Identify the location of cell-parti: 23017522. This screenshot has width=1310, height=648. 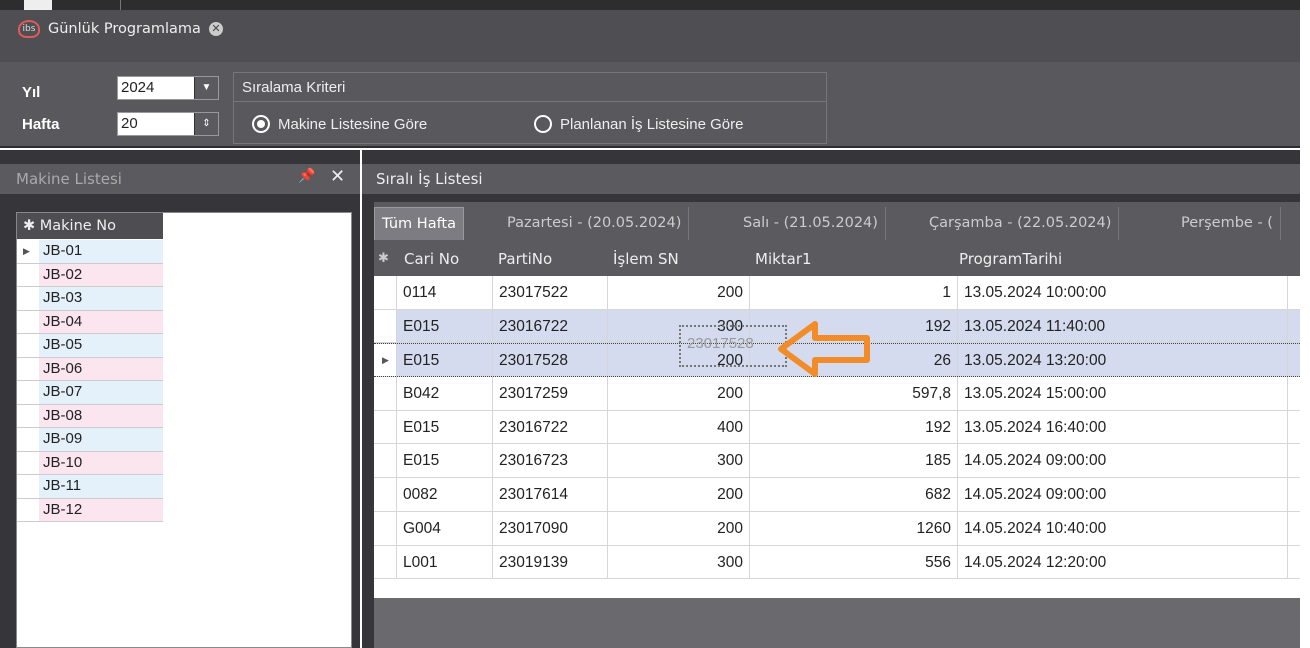
(549, 292).